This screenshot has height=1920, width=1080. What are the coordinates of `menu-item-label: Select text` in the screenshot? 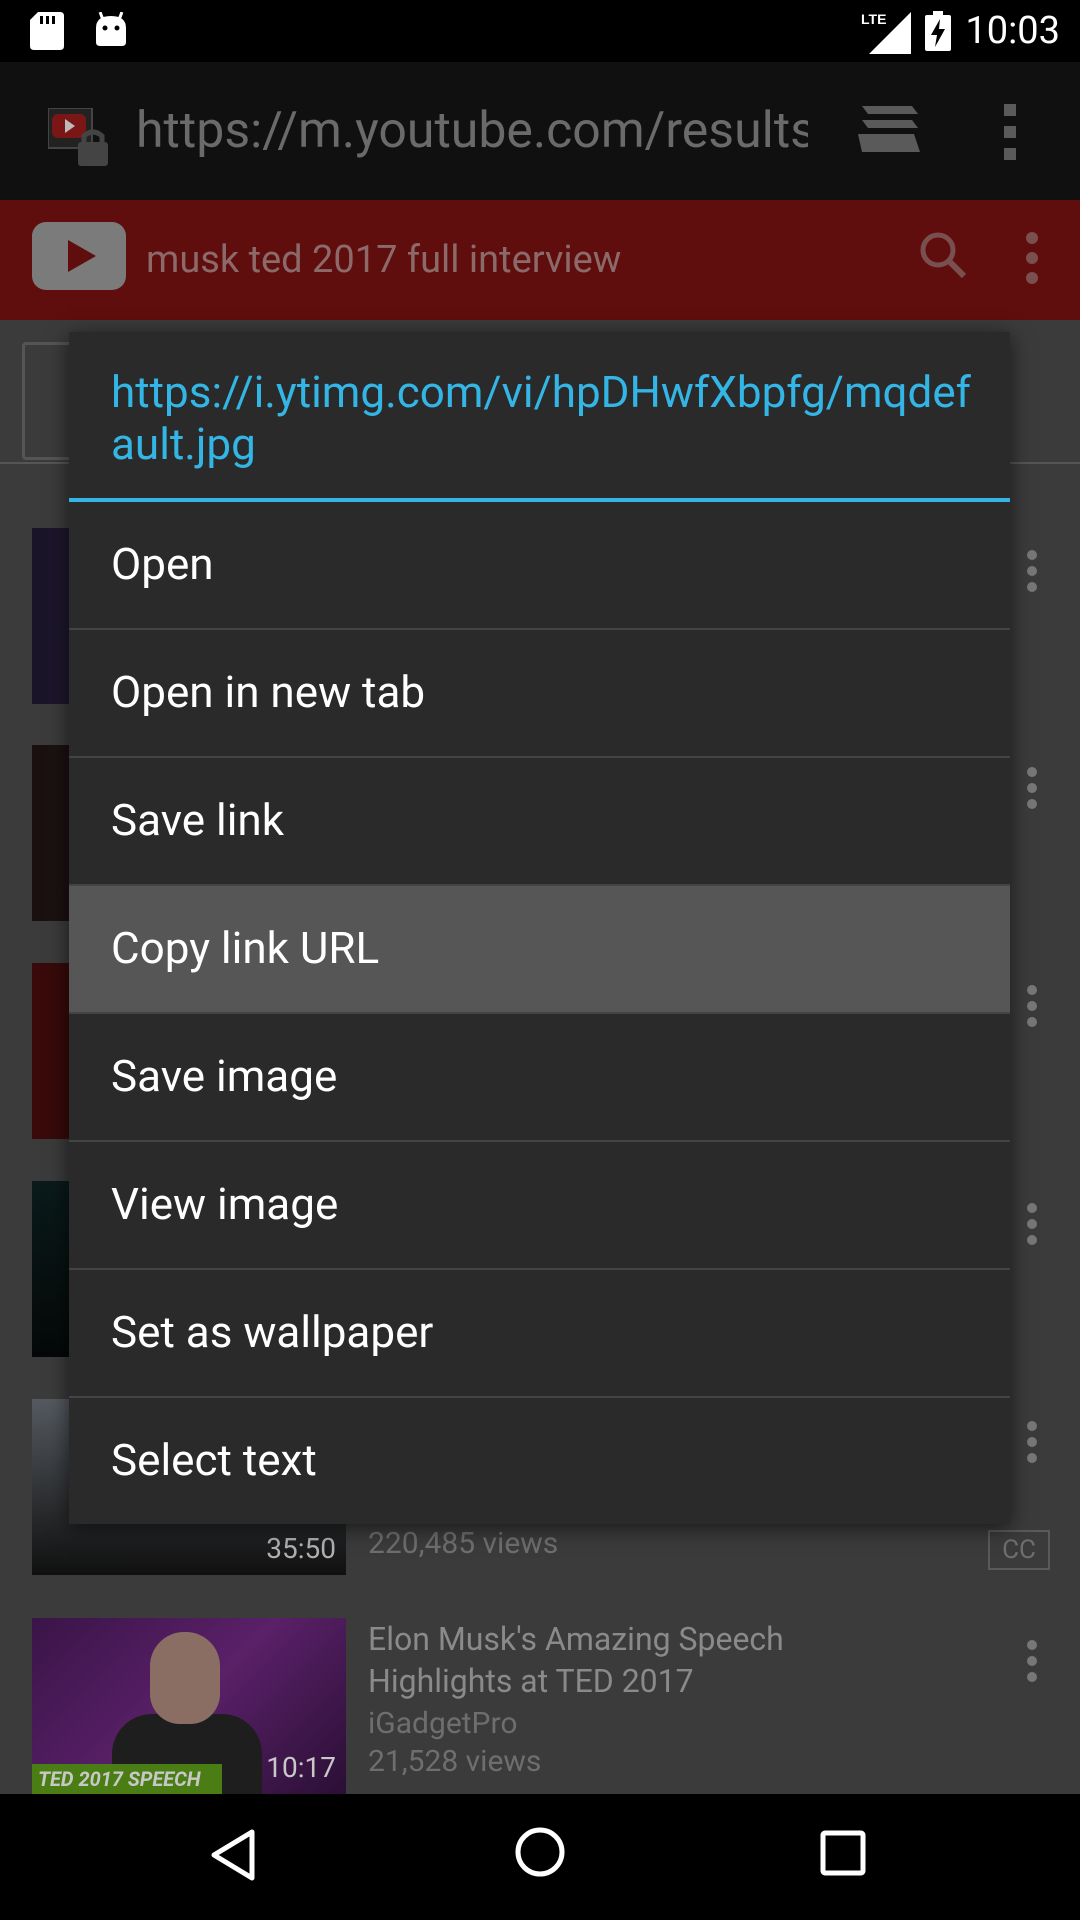 It's located at (214, 1460).